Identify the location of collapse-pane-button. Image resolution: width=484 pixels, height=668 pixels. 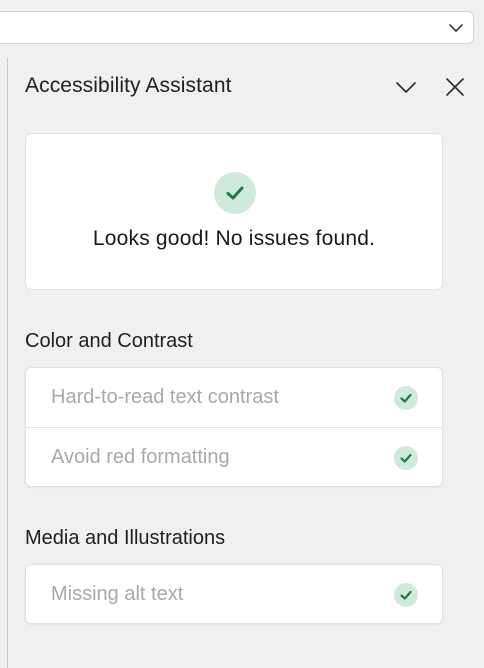
(406, 87).